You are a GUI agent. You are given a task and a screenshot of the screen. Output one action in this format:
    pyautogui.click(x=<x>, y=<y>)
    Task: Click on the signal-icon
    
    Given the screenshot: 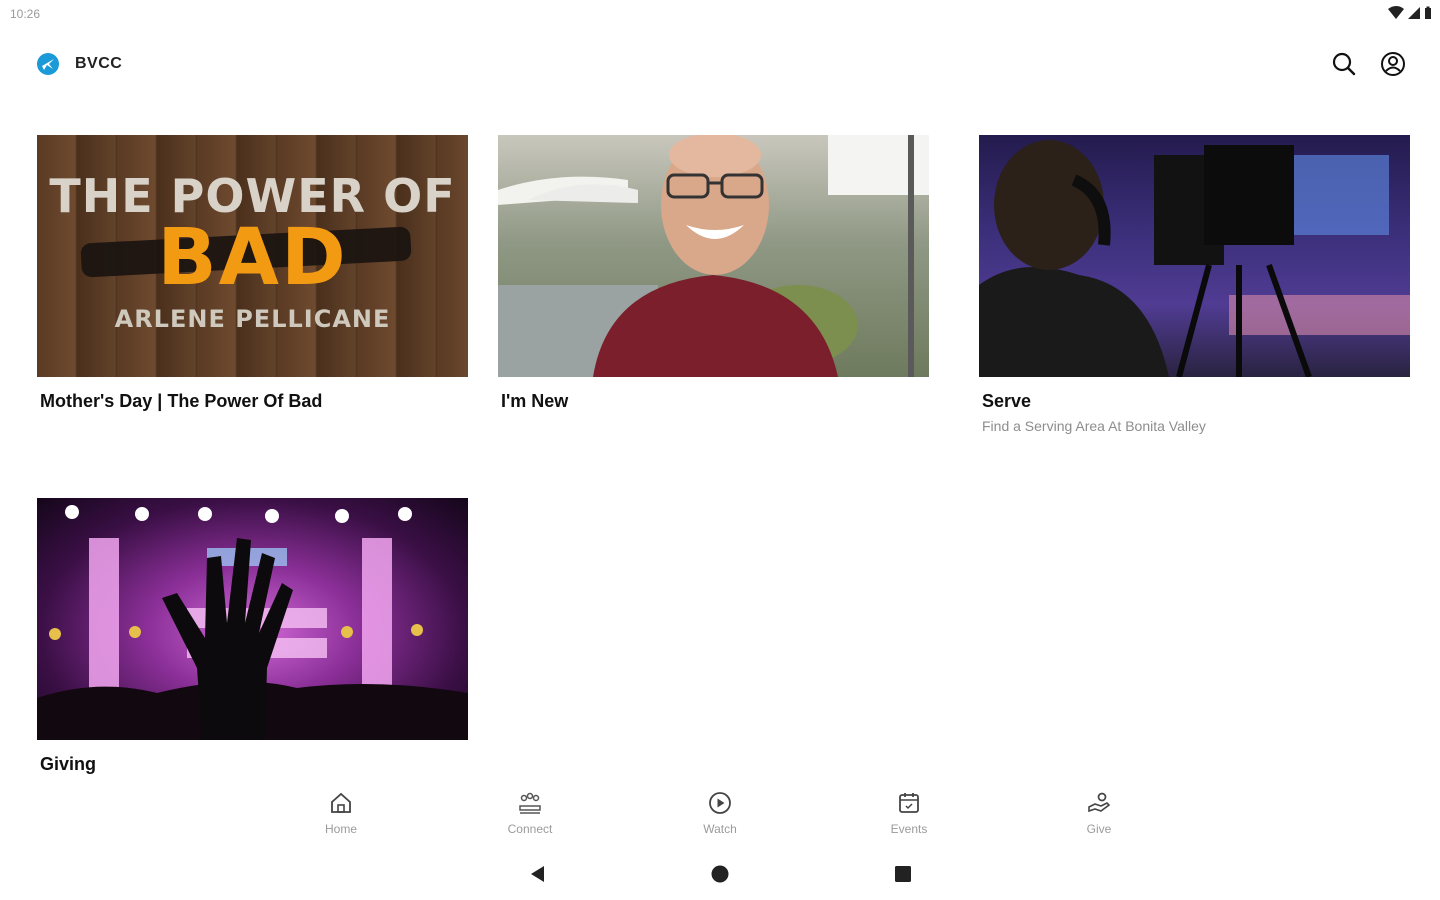 What is the action you would take?
    pyautogui.click(x=1414, y=13)
    